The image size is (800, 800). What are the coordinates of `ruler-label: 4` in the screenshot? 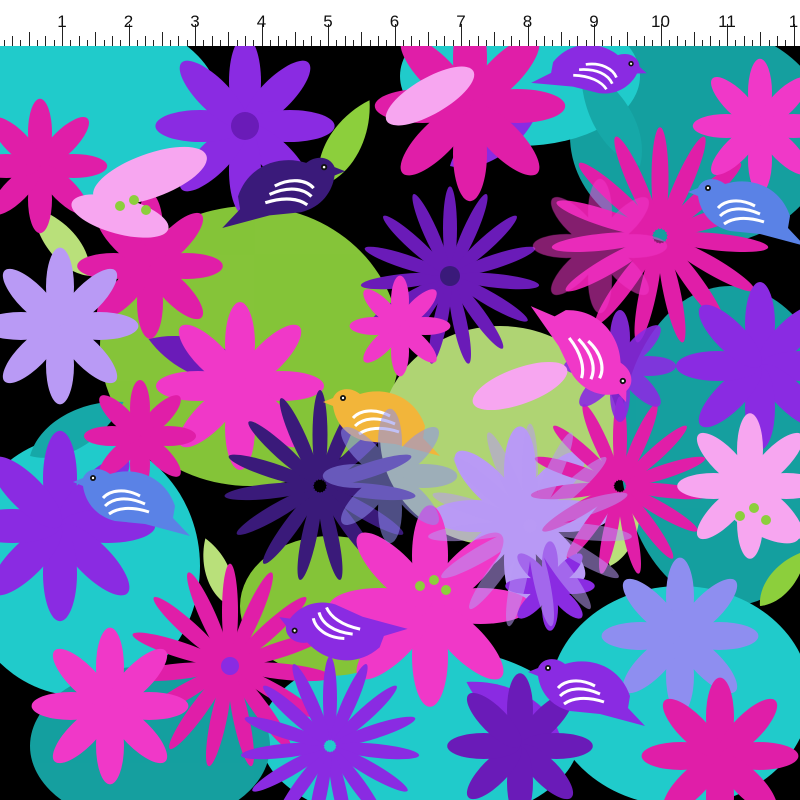 It's located at (261, 21).